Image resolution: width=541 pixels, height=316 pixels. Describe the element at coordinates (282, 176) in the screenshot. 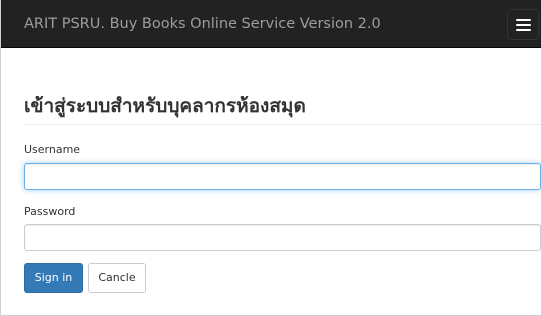

I see `username-input` at that location.